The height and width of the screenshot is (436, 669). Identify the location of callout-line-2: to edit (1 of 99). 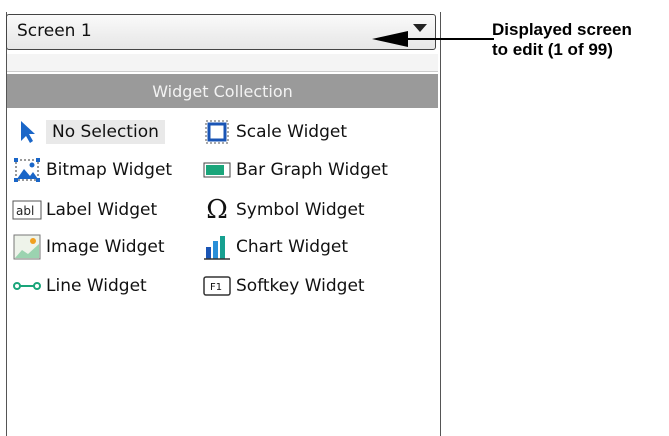
(552, 49).